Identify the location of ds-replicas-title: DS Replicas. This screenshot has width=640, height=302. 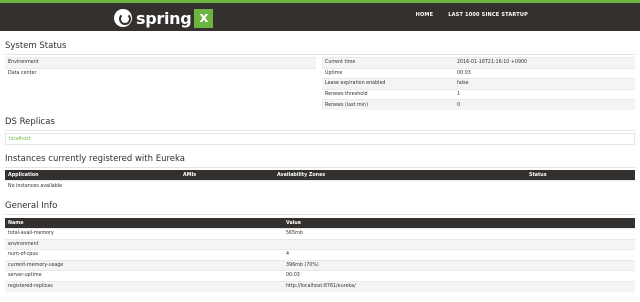
(30, 122).